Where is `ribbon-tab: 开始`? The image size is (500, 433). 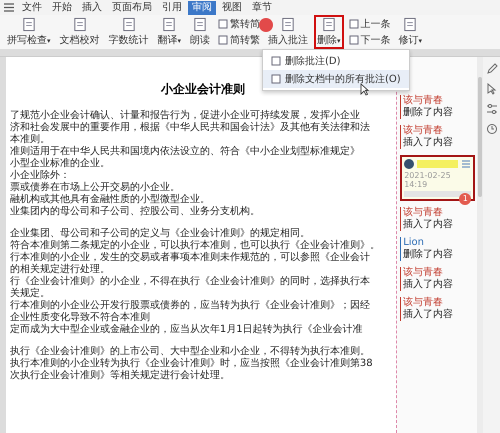 ribbon-tab: 开始 is located at coordinates (62, 7).